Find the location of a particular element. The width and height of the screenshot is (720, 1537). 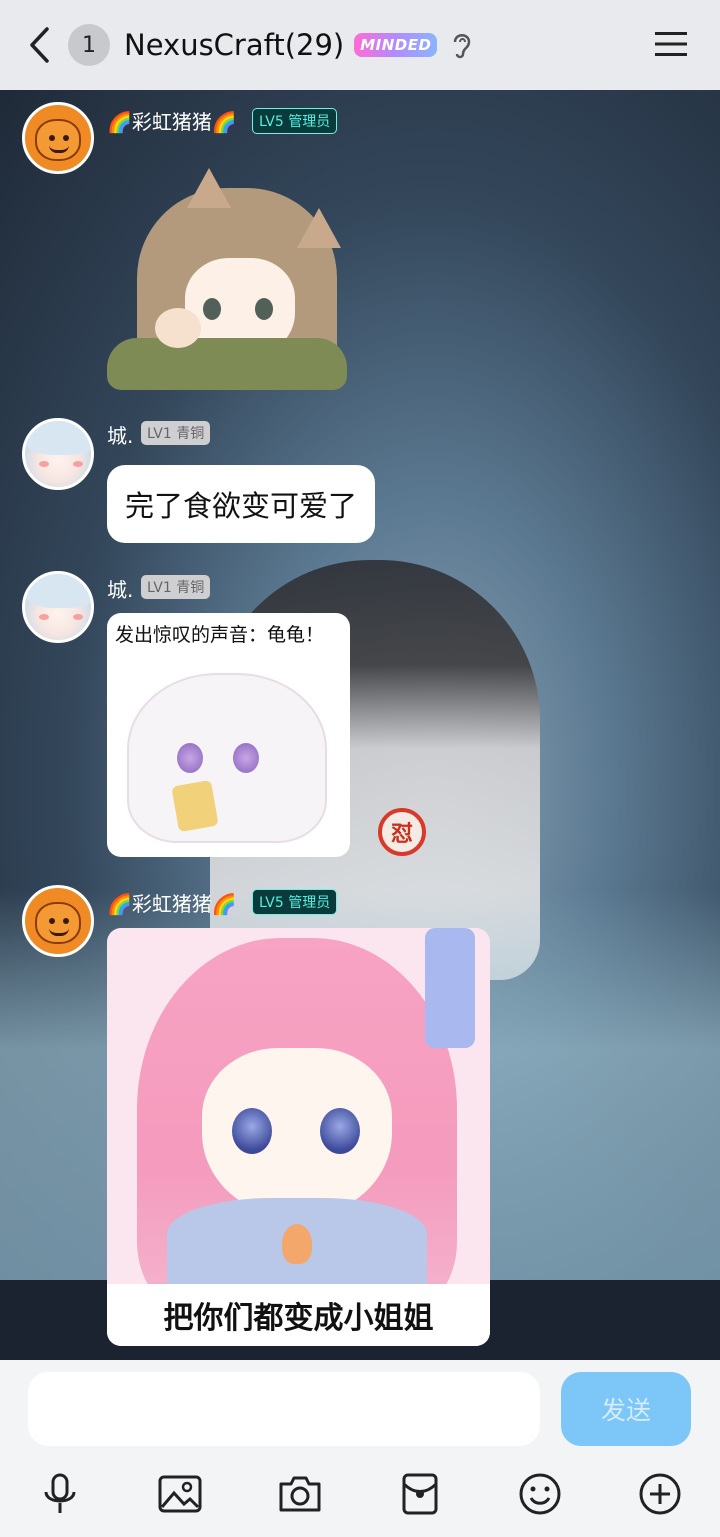

sticker-image: 发出惊叹的声音：龟龟！ is located at coordinates (228, 735).